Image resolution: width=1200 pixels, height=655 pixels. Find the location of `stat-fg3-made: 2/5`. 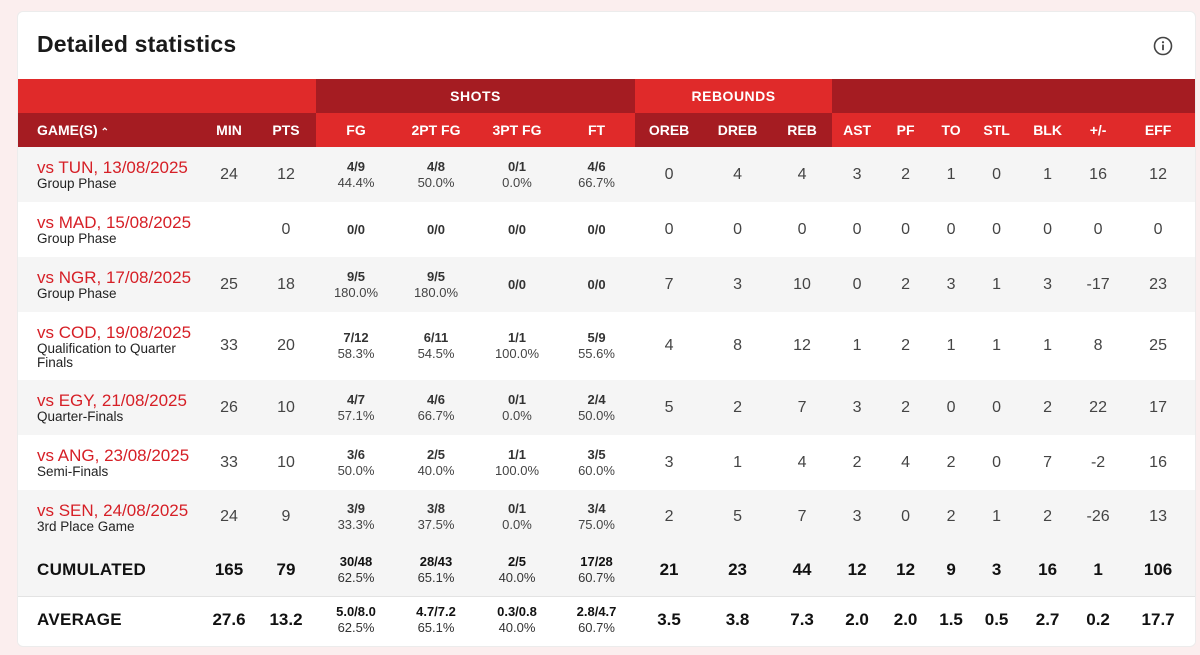

stat-fg3-made: 2/5 is located at coordinates (517, 561).